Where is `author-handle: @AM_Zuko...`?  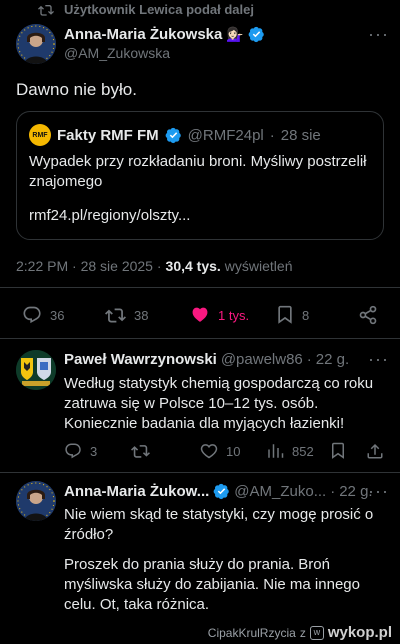
author-handle: @AM_Zuko... is located at coordinates (280, 491).